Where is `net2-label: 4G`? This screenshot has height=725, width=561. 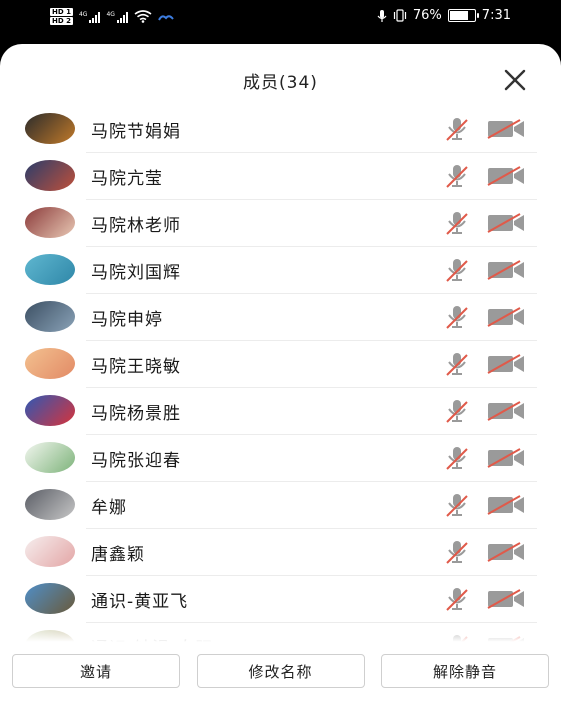
net2-label: 4G is located at coordinates (110, 14).